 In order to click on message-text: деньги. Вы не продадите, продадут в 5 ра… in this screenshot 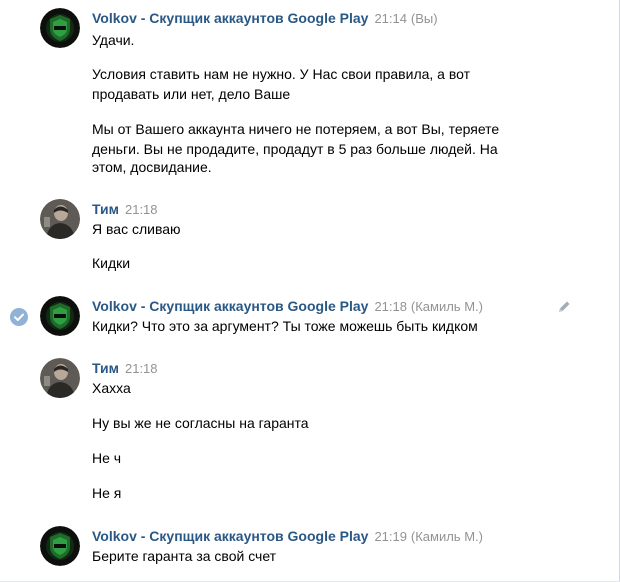, I will do `click(295, 149)`.